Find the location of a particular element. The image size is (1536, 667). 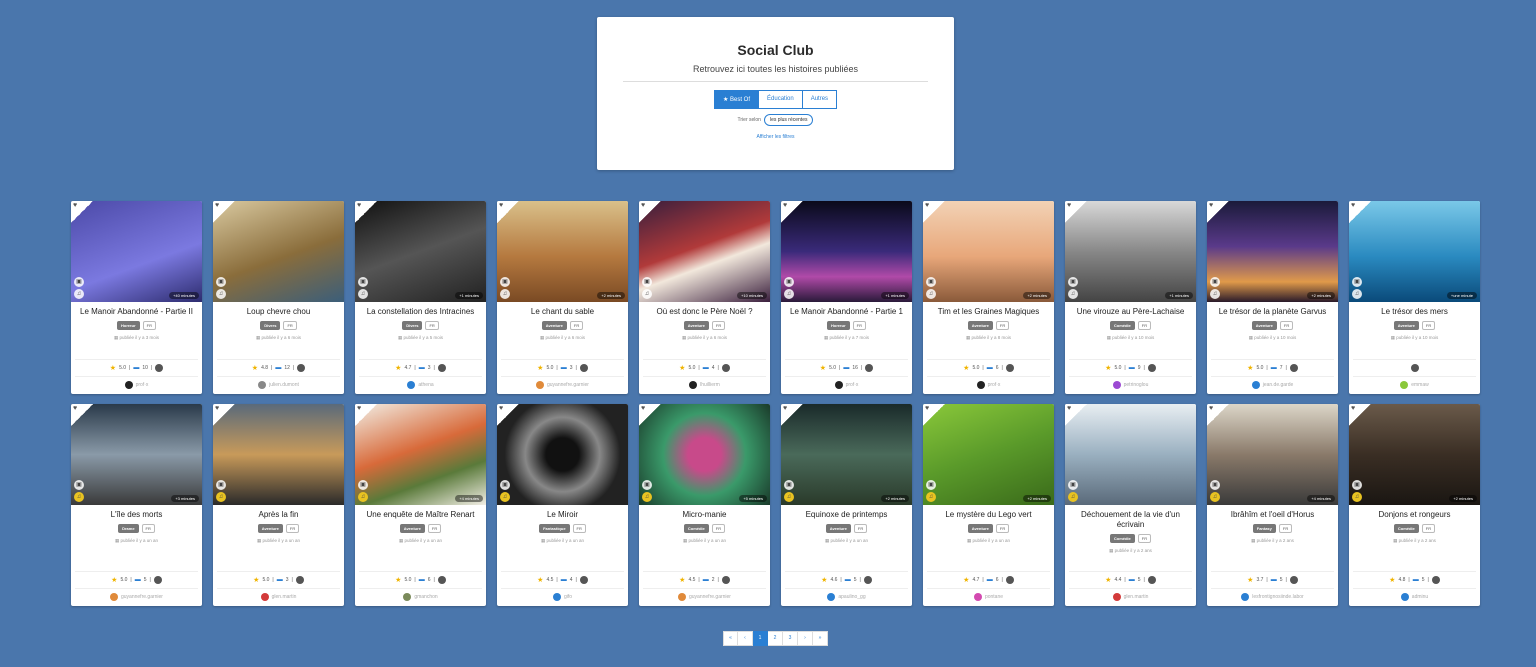

story-title: Où est donc le Père Noël ? is located at coordinates (704, 312).